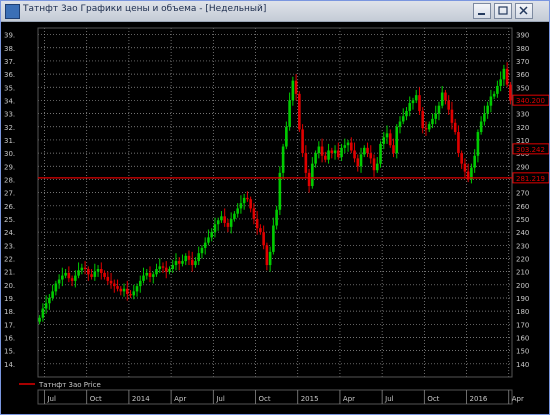  I want to click on y-tick-label-right: 190, so click(522, 299).